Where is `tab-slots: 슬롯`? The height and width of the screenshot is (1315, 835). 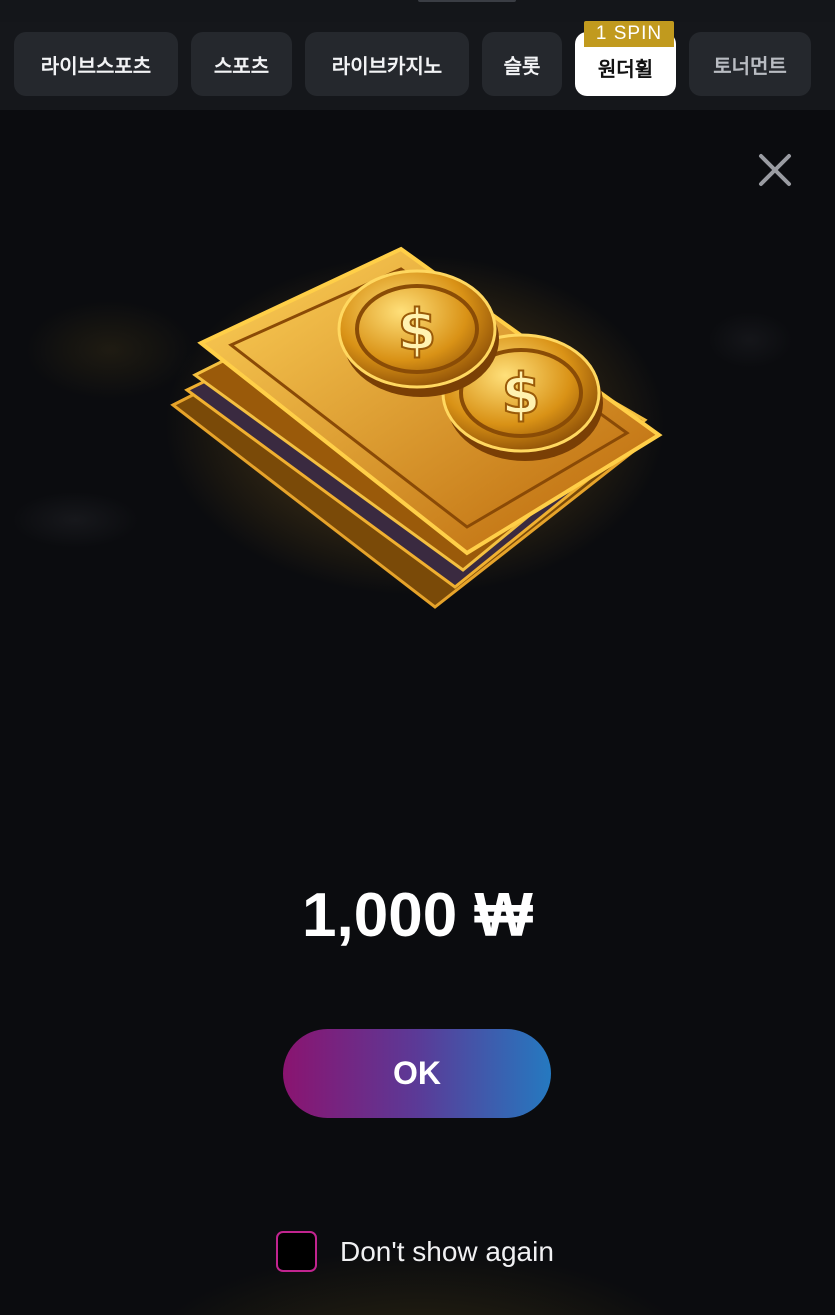 tab-slots: 슬롯 is located at coordinates (522, 64).